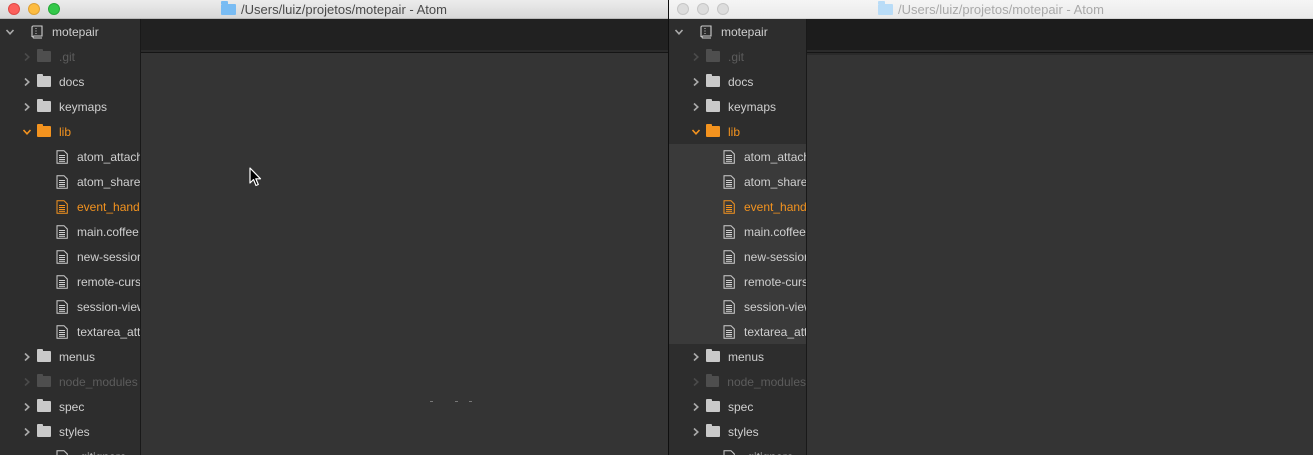 This screenshot has height=455, width=1313. What do you see at coordinates (744, 31) in the screenshot?
I see `tree-root-label: motepair` at bounding box center [744, 31].